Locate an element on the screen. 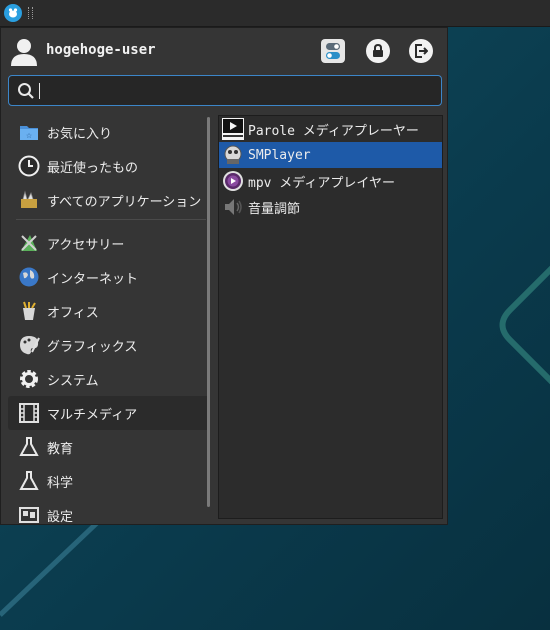 This screenshot has height=630, width=550. category-label: インターネット is located at coordinates (93, 279).